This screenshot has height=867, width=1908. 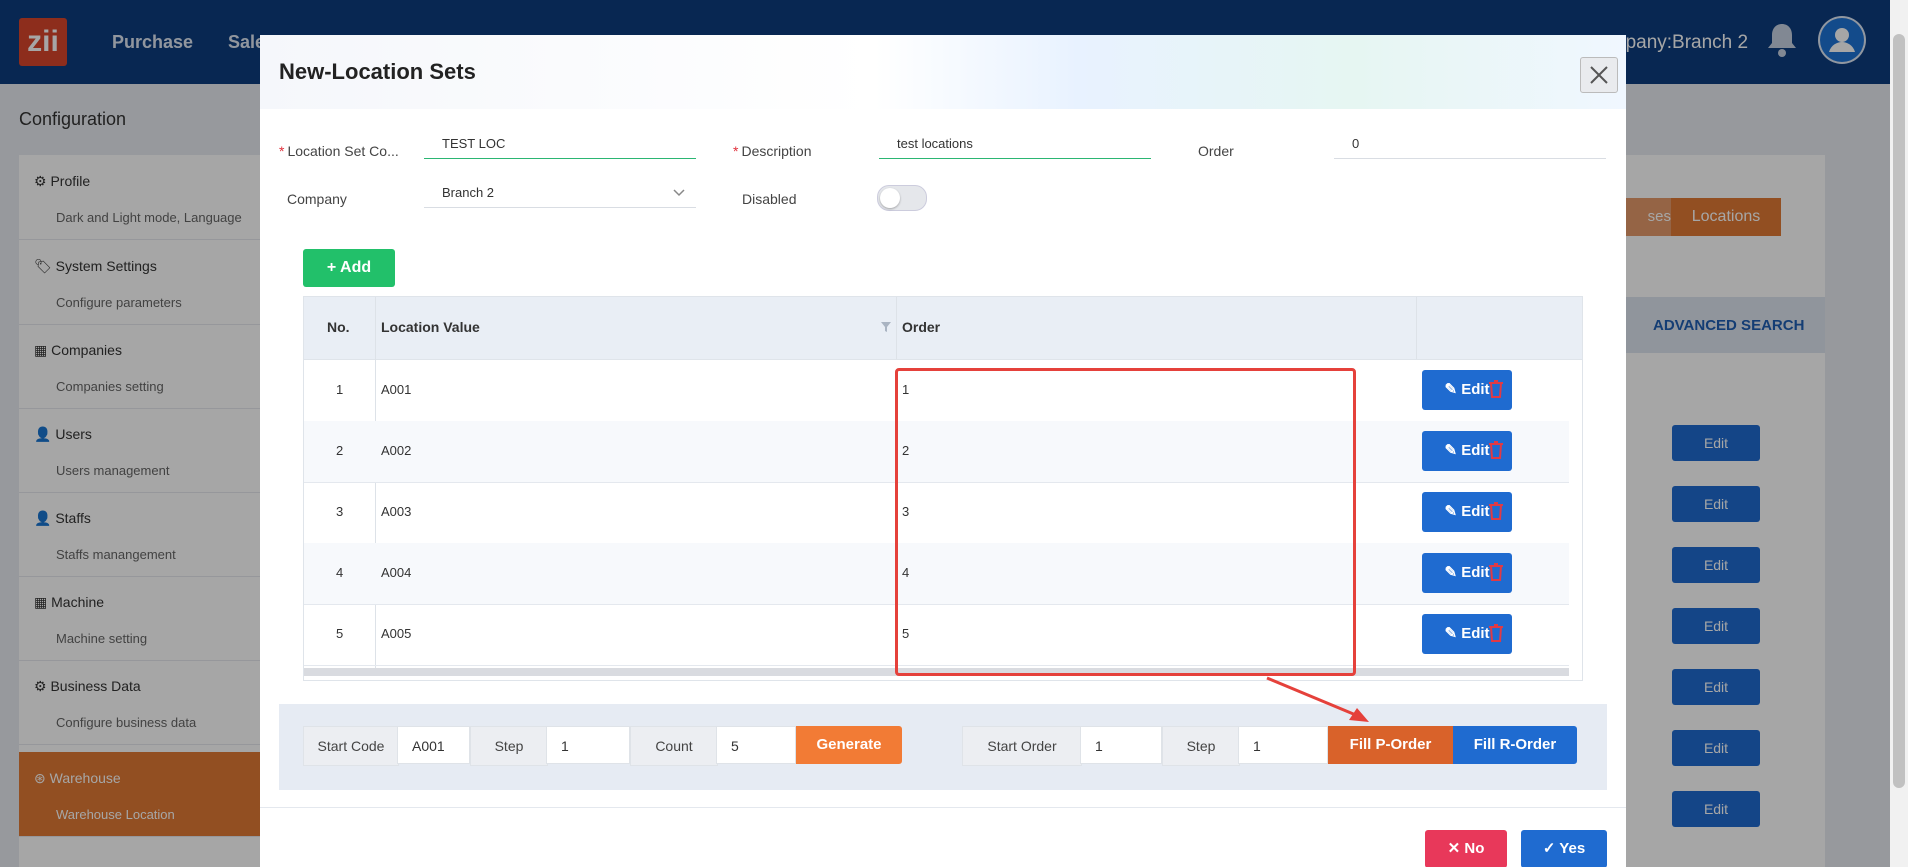 I want to click on count-label: Count, so click(x=674, y=746).